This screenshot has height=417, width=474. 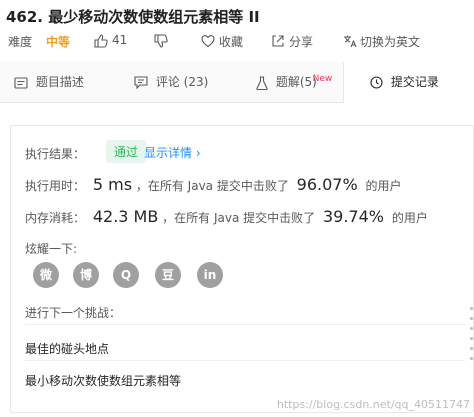 I want to click on tab-label: 题解(5), so click(x=296, y=82).